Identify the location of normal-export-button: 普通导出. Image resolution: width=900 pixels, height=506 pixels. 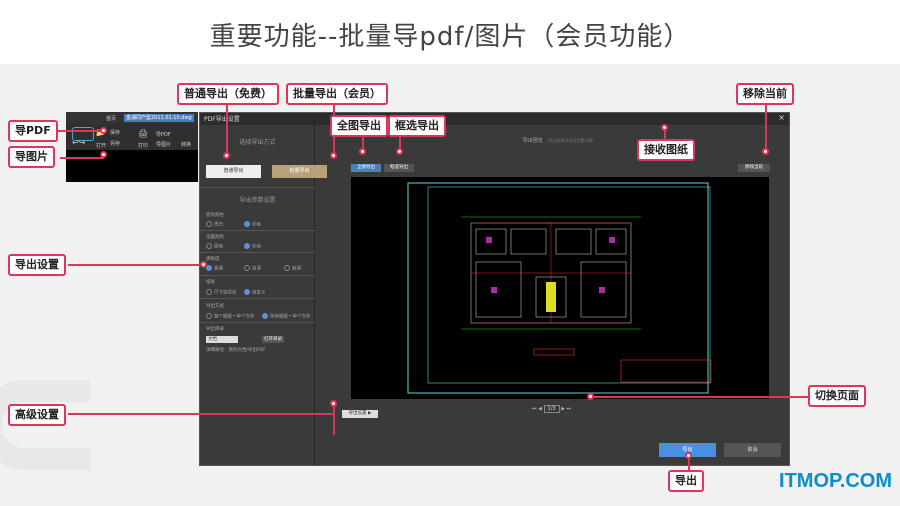
(233, 171).